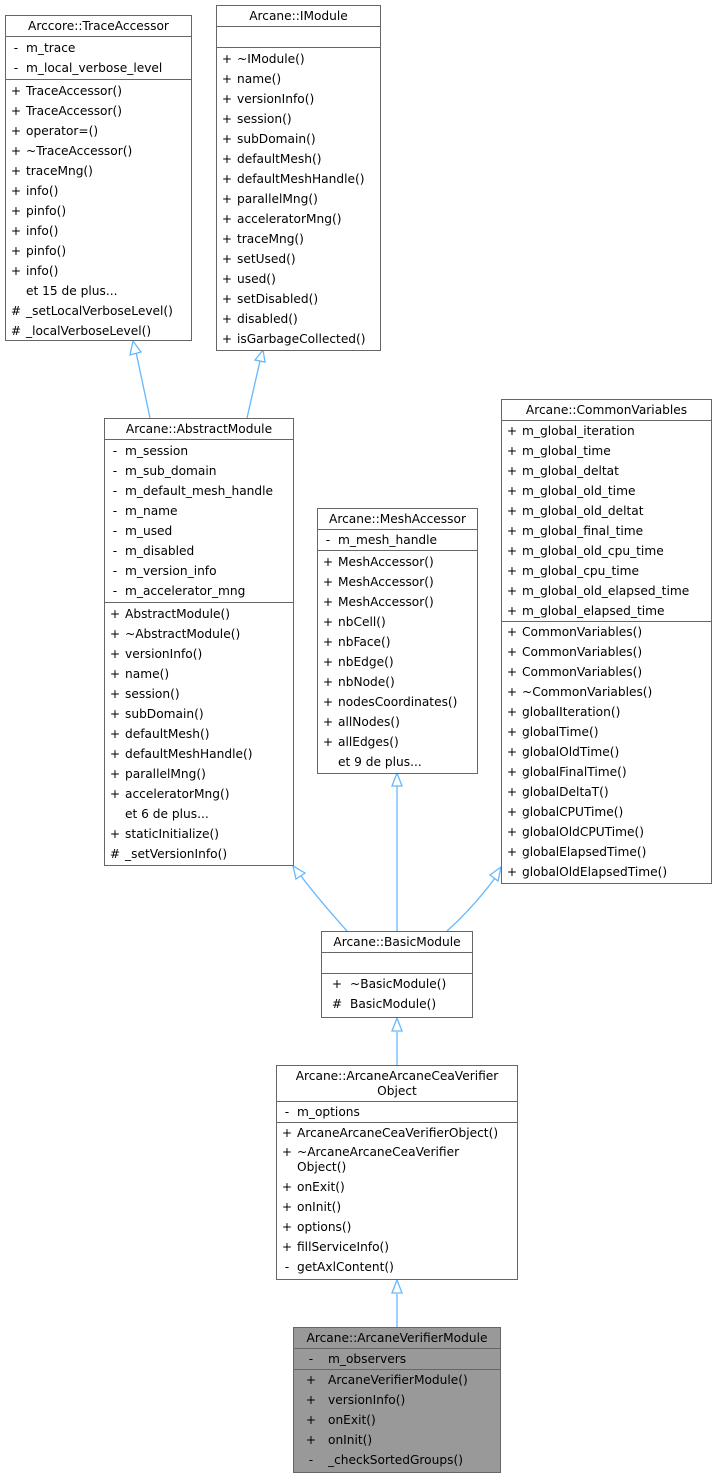 The height and width of the screenshot is (1479, 717). I want to click on method-name: info(), so click(42, 271).